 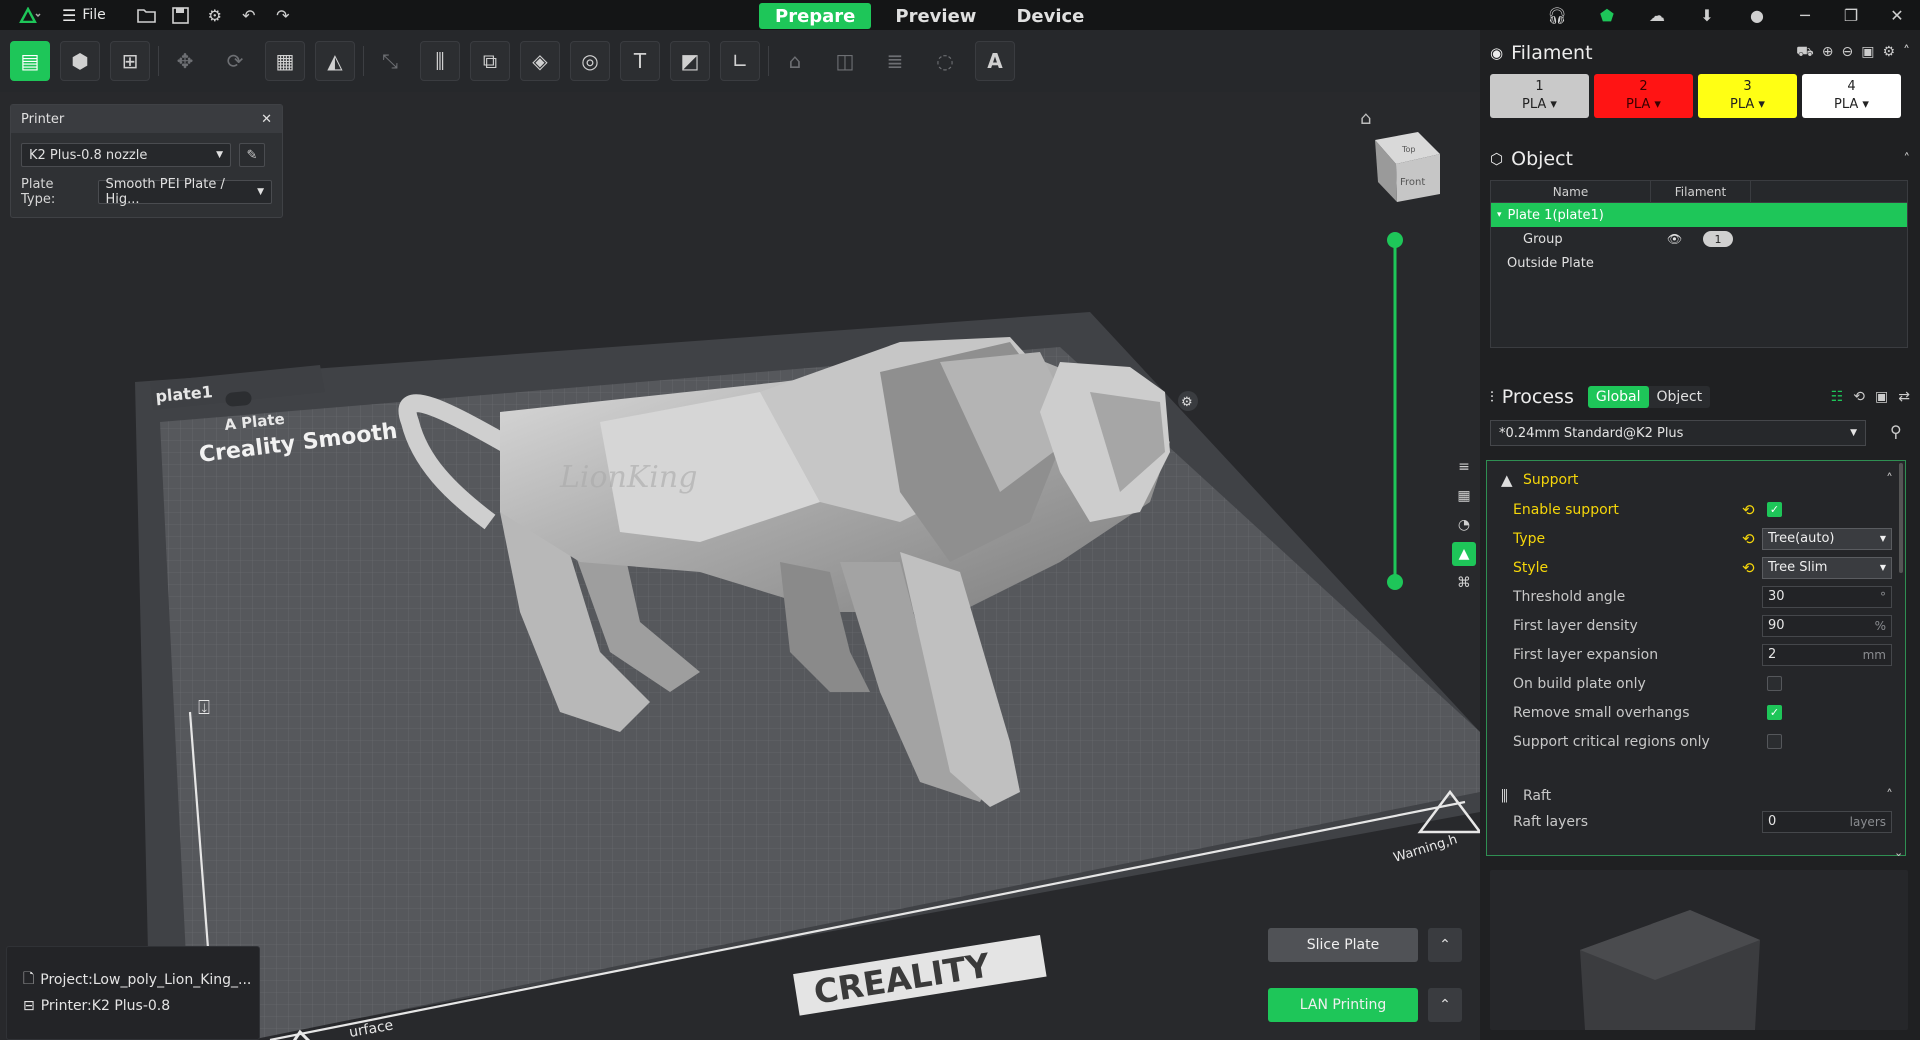 What do you see at coordinates (126, 155) in the screenshot?
I see `printer-select: K2 Plus-0.8 nozzle ▼` at bounding box center [126, 155].